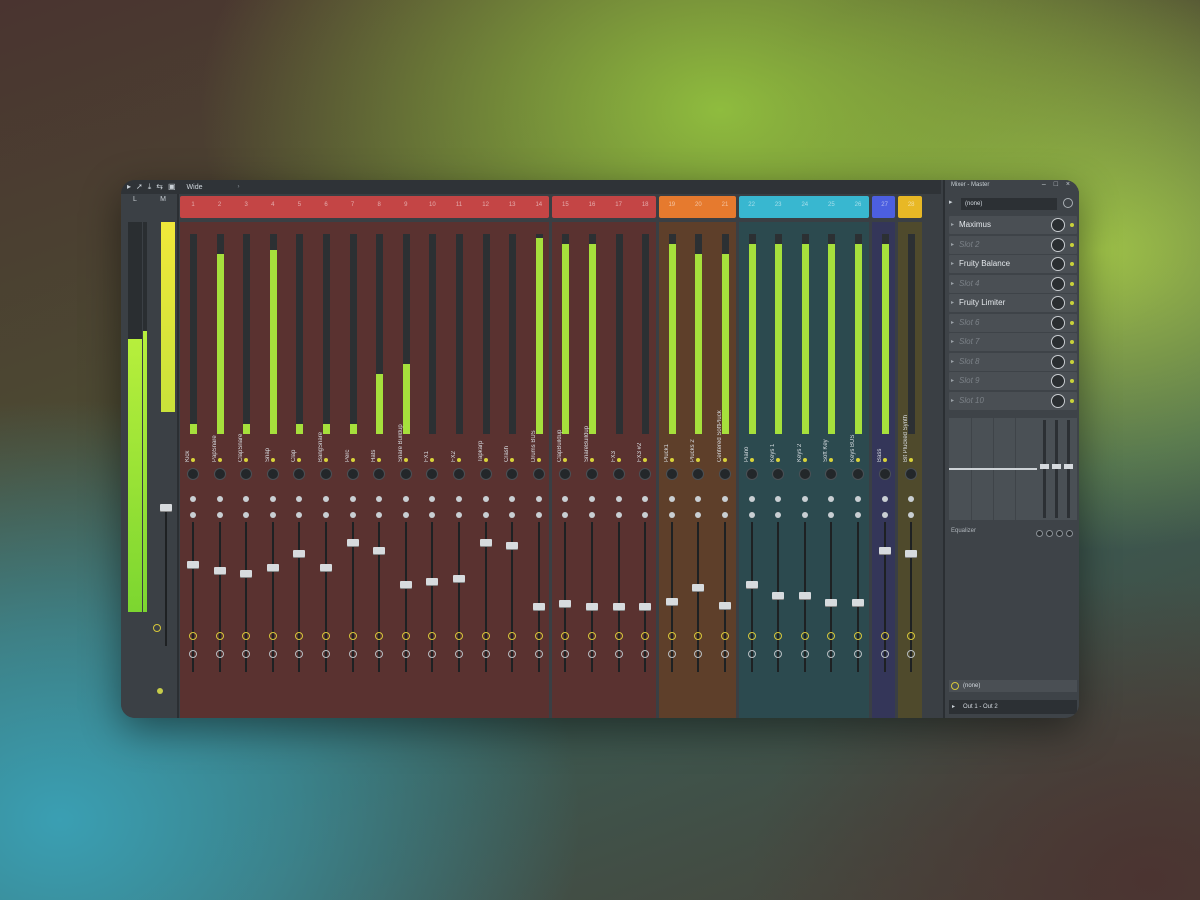 The height and width of the screenshot is (900, 1200). Describe the element at coordinates (800, 432) in the screenshot. I see `channel-name: Keys 2` at that location.